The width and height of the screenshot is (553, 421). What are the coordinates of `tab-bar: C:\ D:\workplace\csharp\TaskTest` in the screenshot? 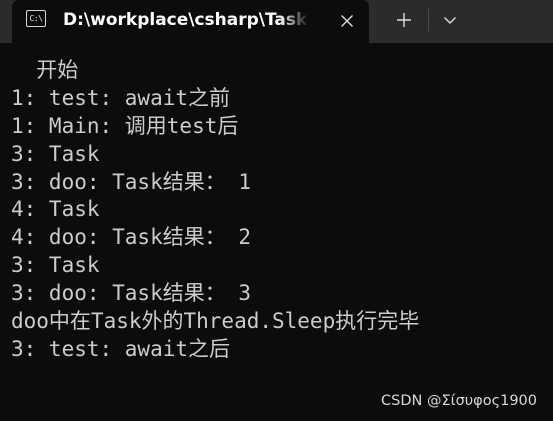 It's located at (276, 21).